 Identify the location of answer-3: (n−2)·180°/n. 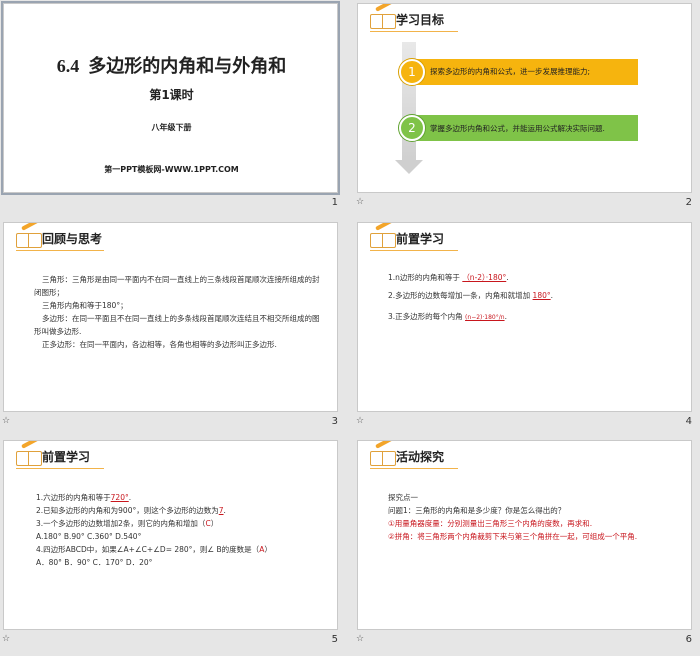
(485, 317).